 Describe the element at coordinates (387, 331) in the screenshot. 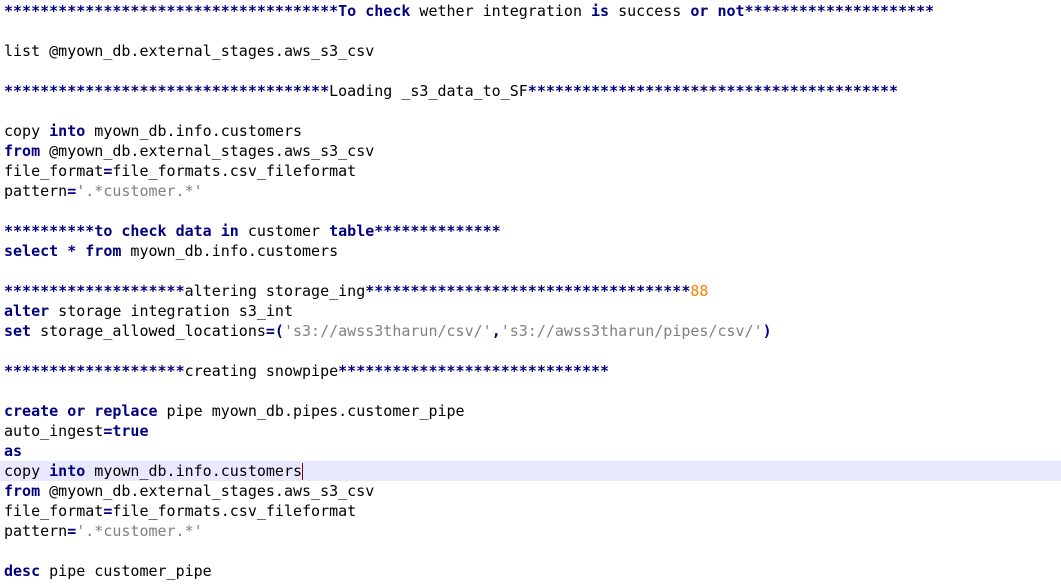

I see `code-token: 's3://awss3tharun/csv/'` at that location.